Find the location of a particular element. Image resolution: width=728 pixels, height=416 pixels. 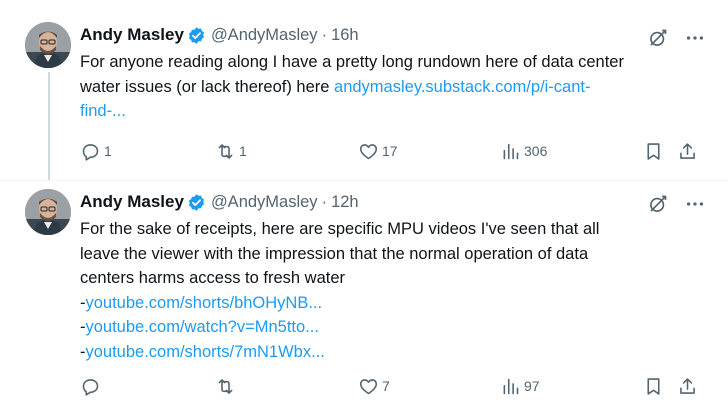

reply-button is located at coordinates (92, 386).